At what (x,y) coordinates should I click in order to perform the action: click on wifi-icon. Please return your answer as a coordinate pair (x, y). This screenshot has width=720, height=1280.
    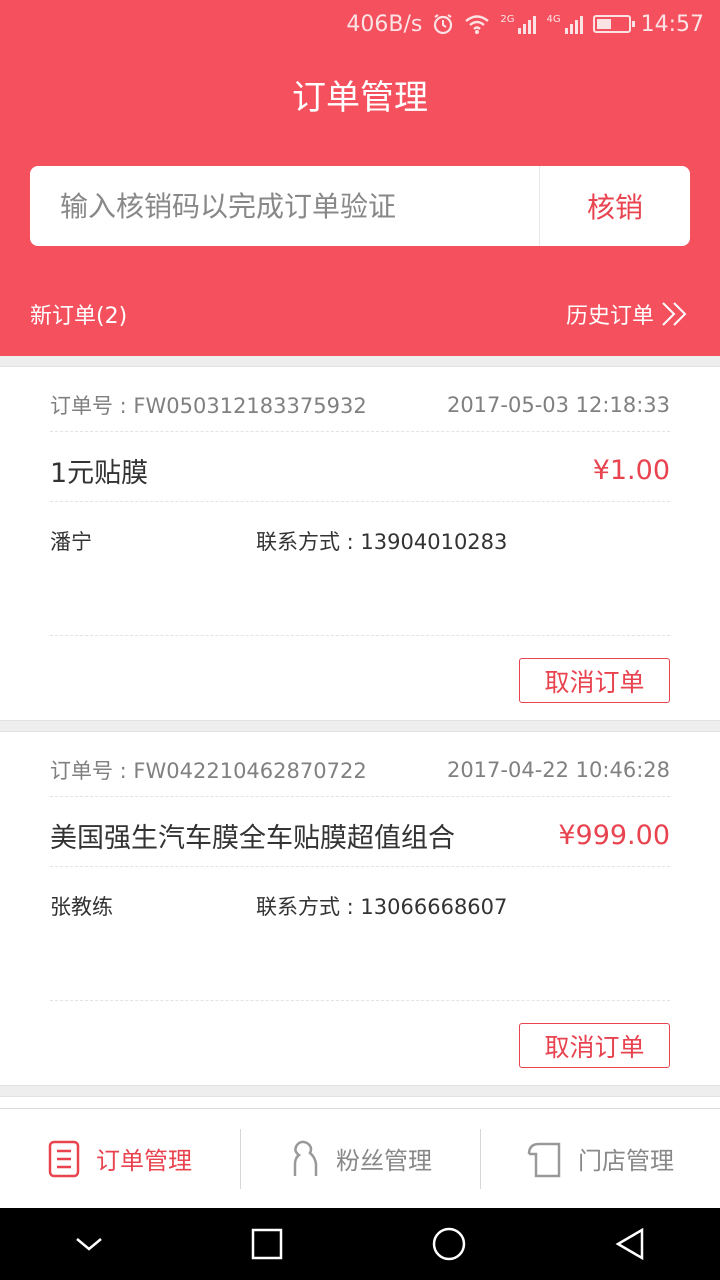
    Looking at the image, I should click on (477, 24).